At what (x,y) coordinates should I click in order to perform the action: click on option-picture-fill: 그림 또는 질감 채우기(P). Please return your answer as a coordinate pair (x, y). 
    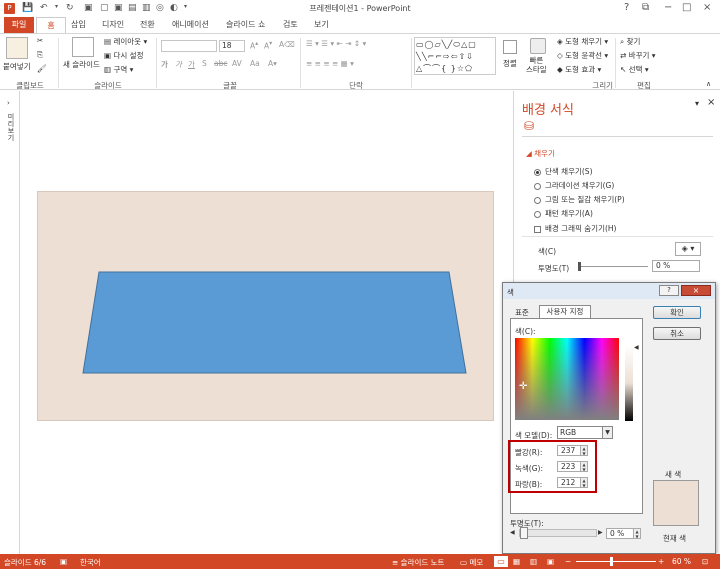
    Looking at the image, I should click on (579, 199).